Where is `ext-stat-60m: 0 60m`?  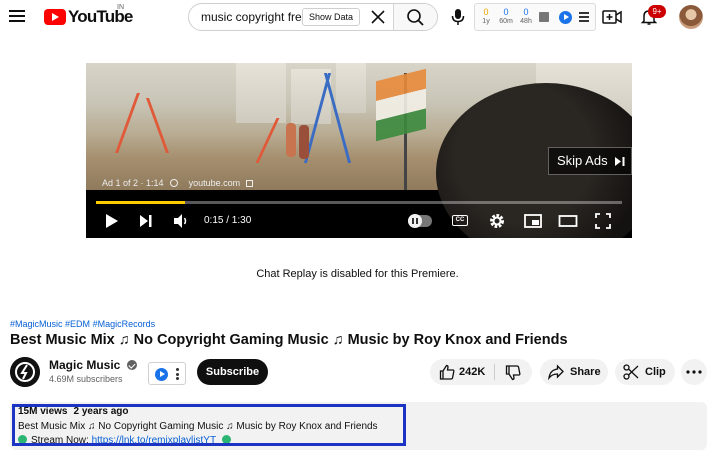 ext-stat-60m: 0 60m is located at coordinates (506, 16).